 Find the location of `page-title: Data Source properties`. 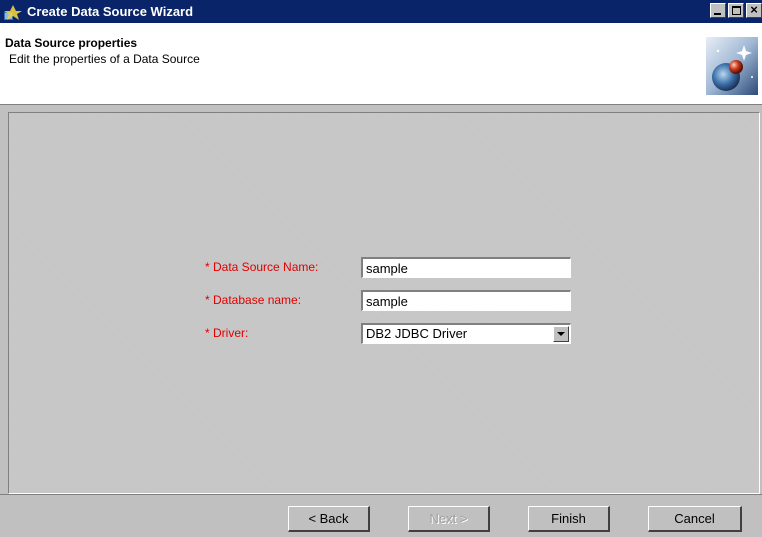

page-title: Data Source properties is located at coordinates (71, 43).